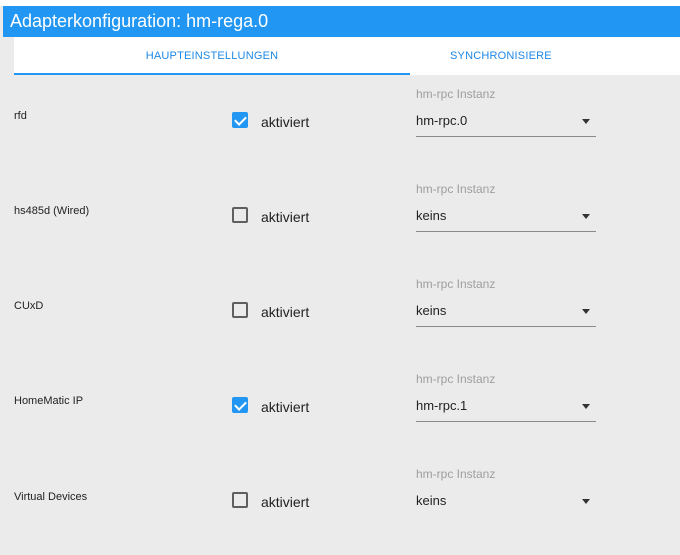  What do you see at coordinates (545, 56) in the screenshot?
I see `tab-synchronisiere: SYNCHRONISIERE` at bounding box center [545, 56].